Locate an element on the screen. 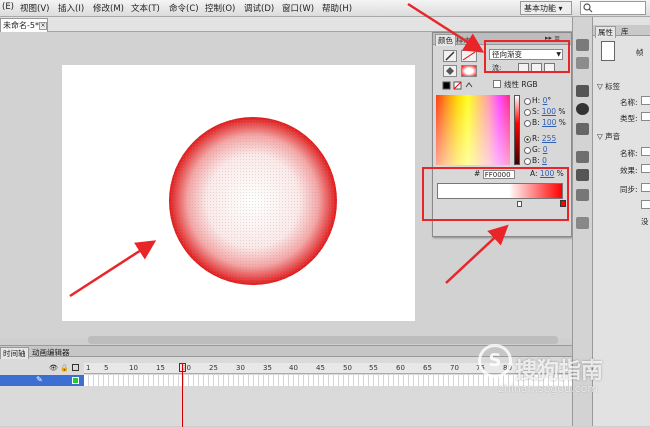 Image resolution: width=650 pixels, height=427 pixels. properties-tabs: 属性 库 is located at coordinates (621, 31).